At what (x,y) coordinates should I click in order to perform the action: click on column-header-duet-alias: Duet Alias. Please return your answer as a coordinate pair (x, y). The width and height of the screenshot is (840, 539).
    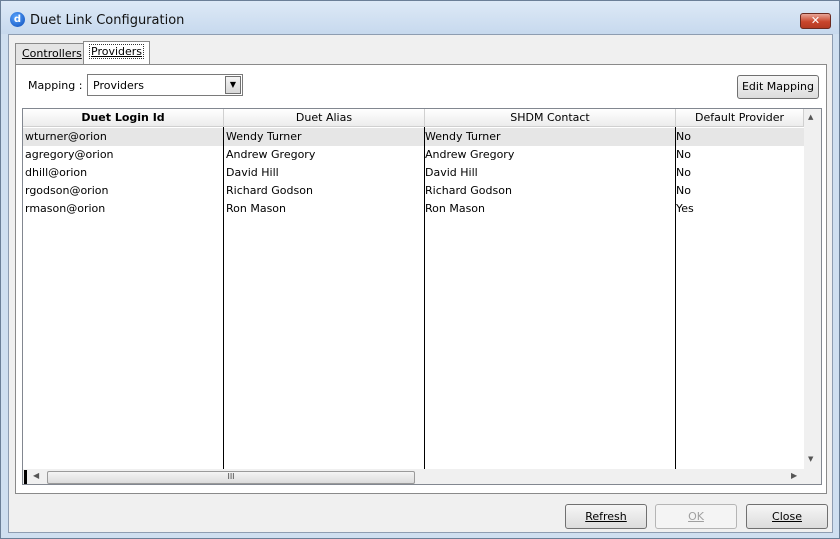
    Looking at the image, I should click on (324, 118).